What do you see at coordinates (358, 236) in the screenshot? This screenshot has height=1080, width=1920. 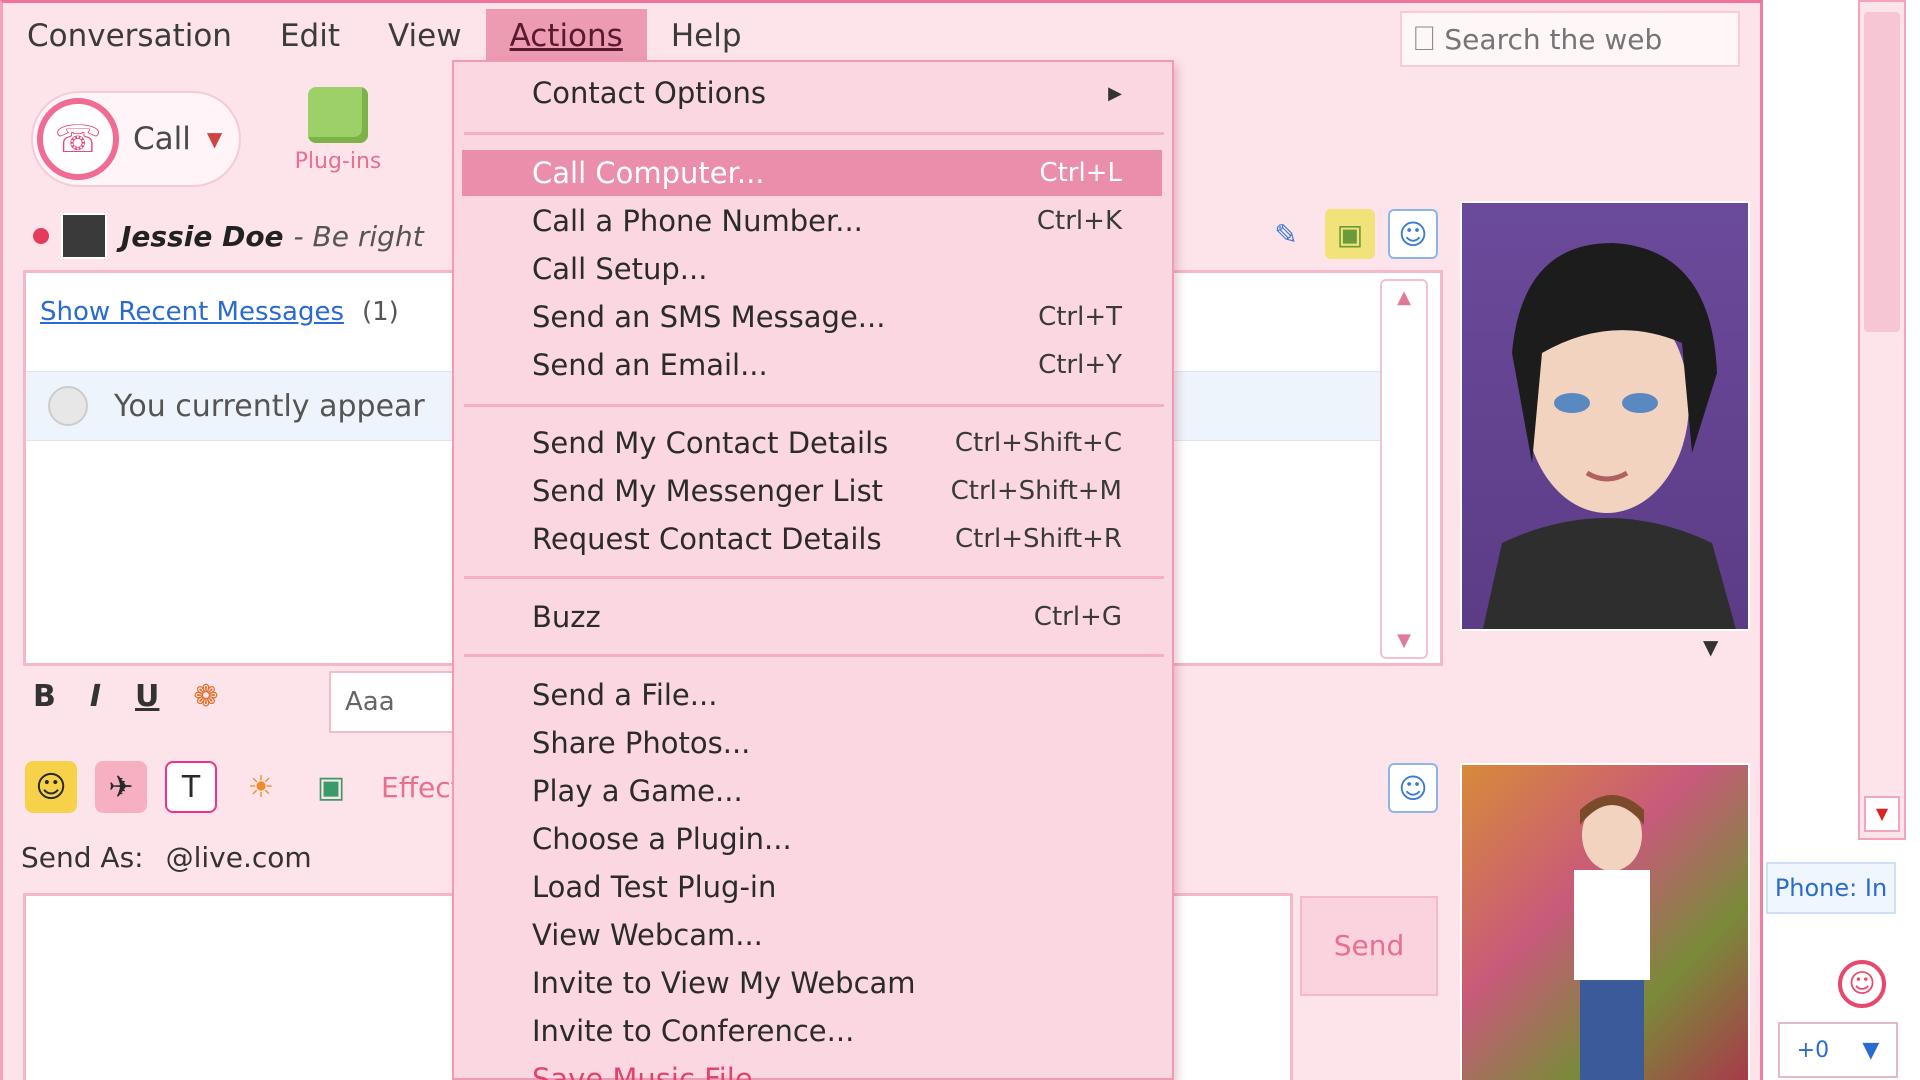 I see `contact-status: - Be right` at bounding box center [358, 236].